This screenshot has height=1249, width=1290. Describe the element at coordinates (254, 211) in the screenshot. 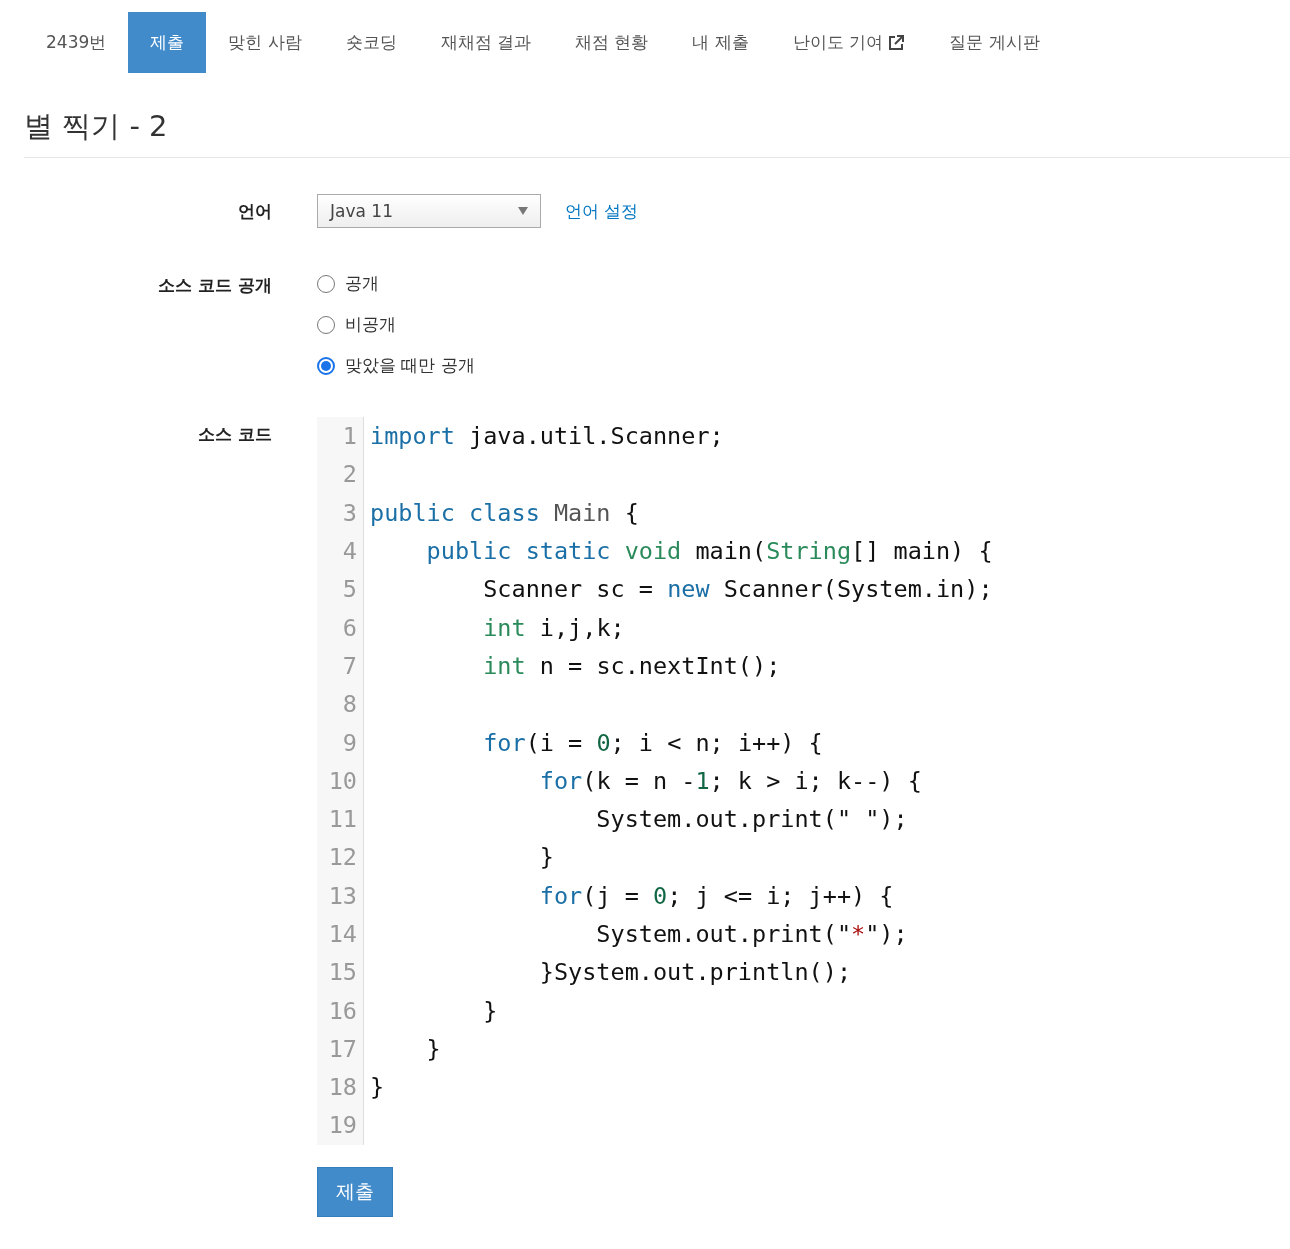

I see `form-label: 언어` at that location.